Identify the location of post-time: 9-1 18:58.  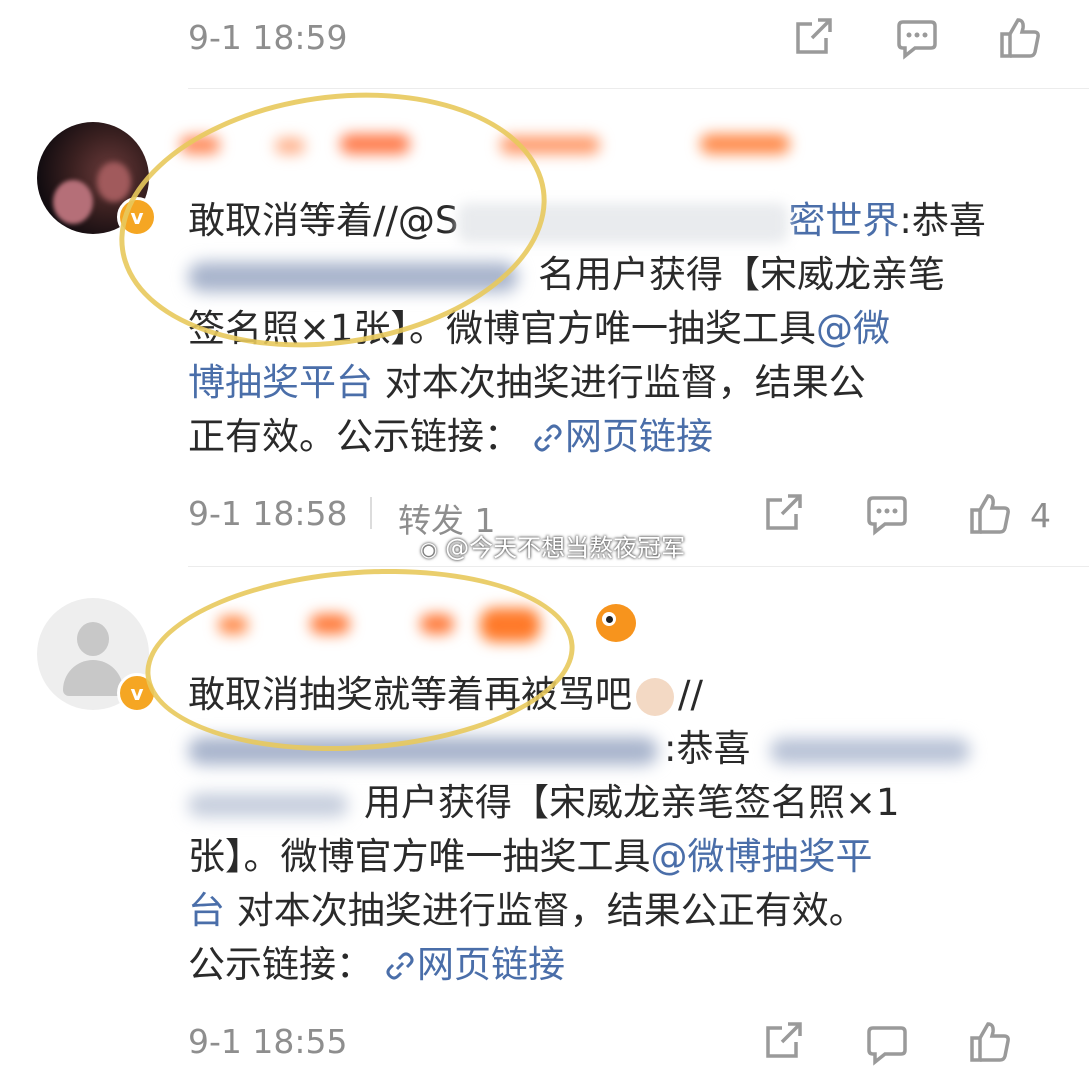
(268, 513).